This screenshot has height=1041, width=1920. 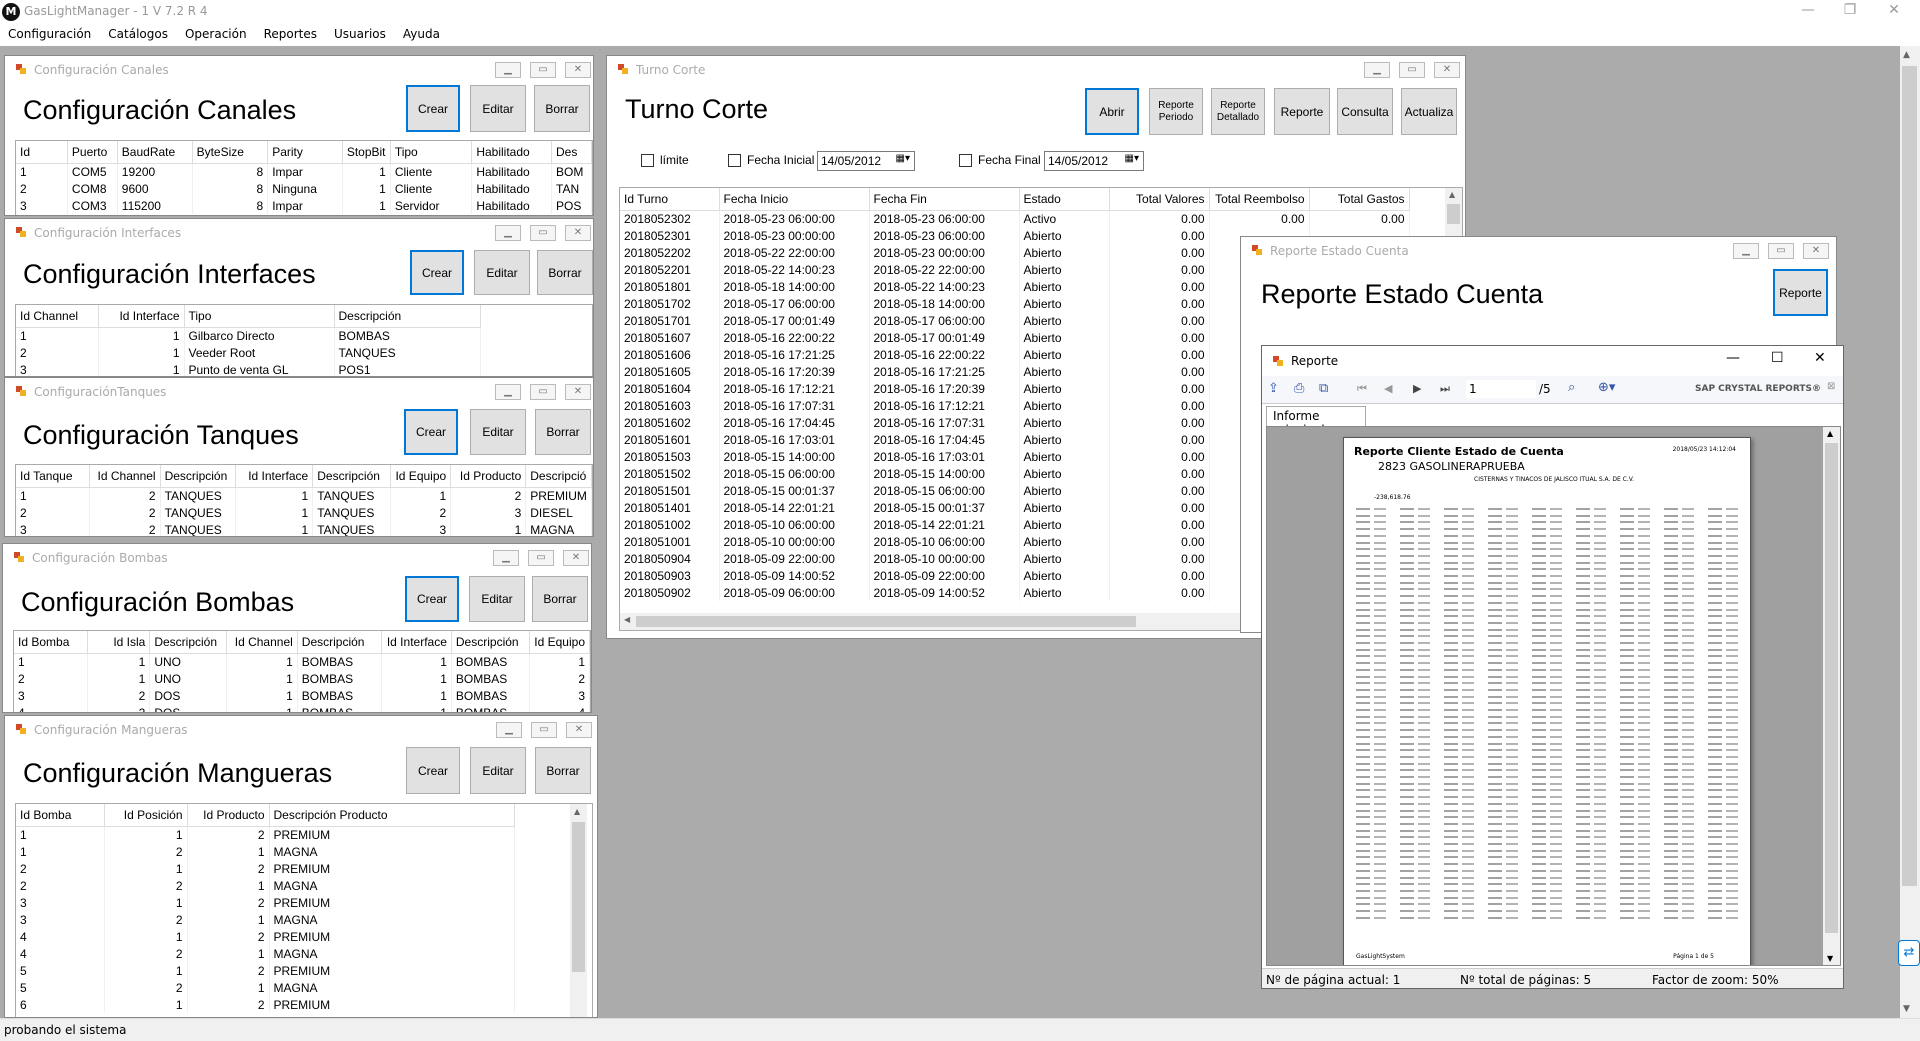 What do you see at coordinates (571, 152) in the screenshot?
I see `column-header: Des` at bounding box center [571, 152].